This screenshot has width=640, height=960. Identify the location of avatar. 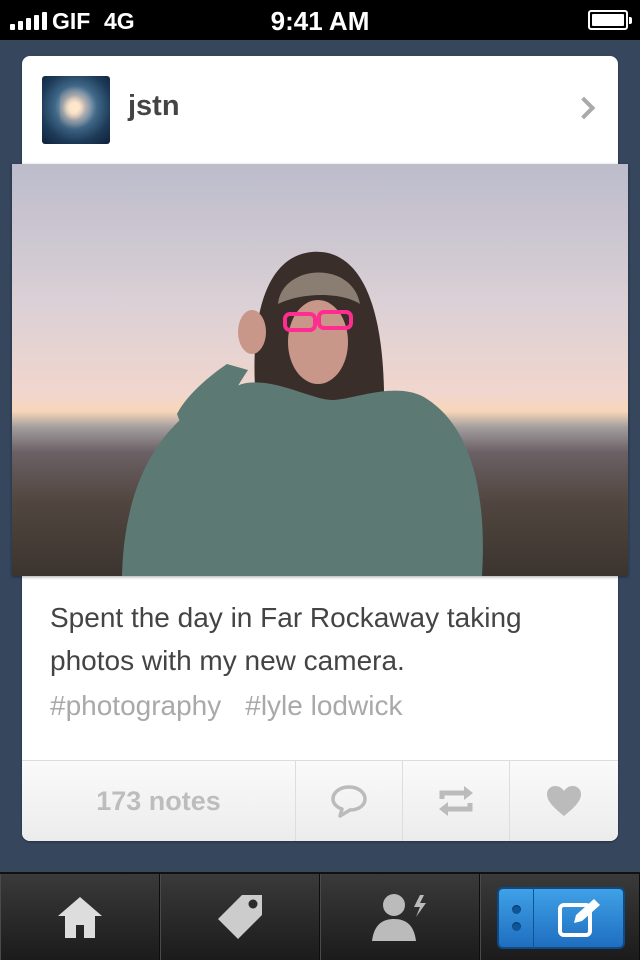
(76, 110).